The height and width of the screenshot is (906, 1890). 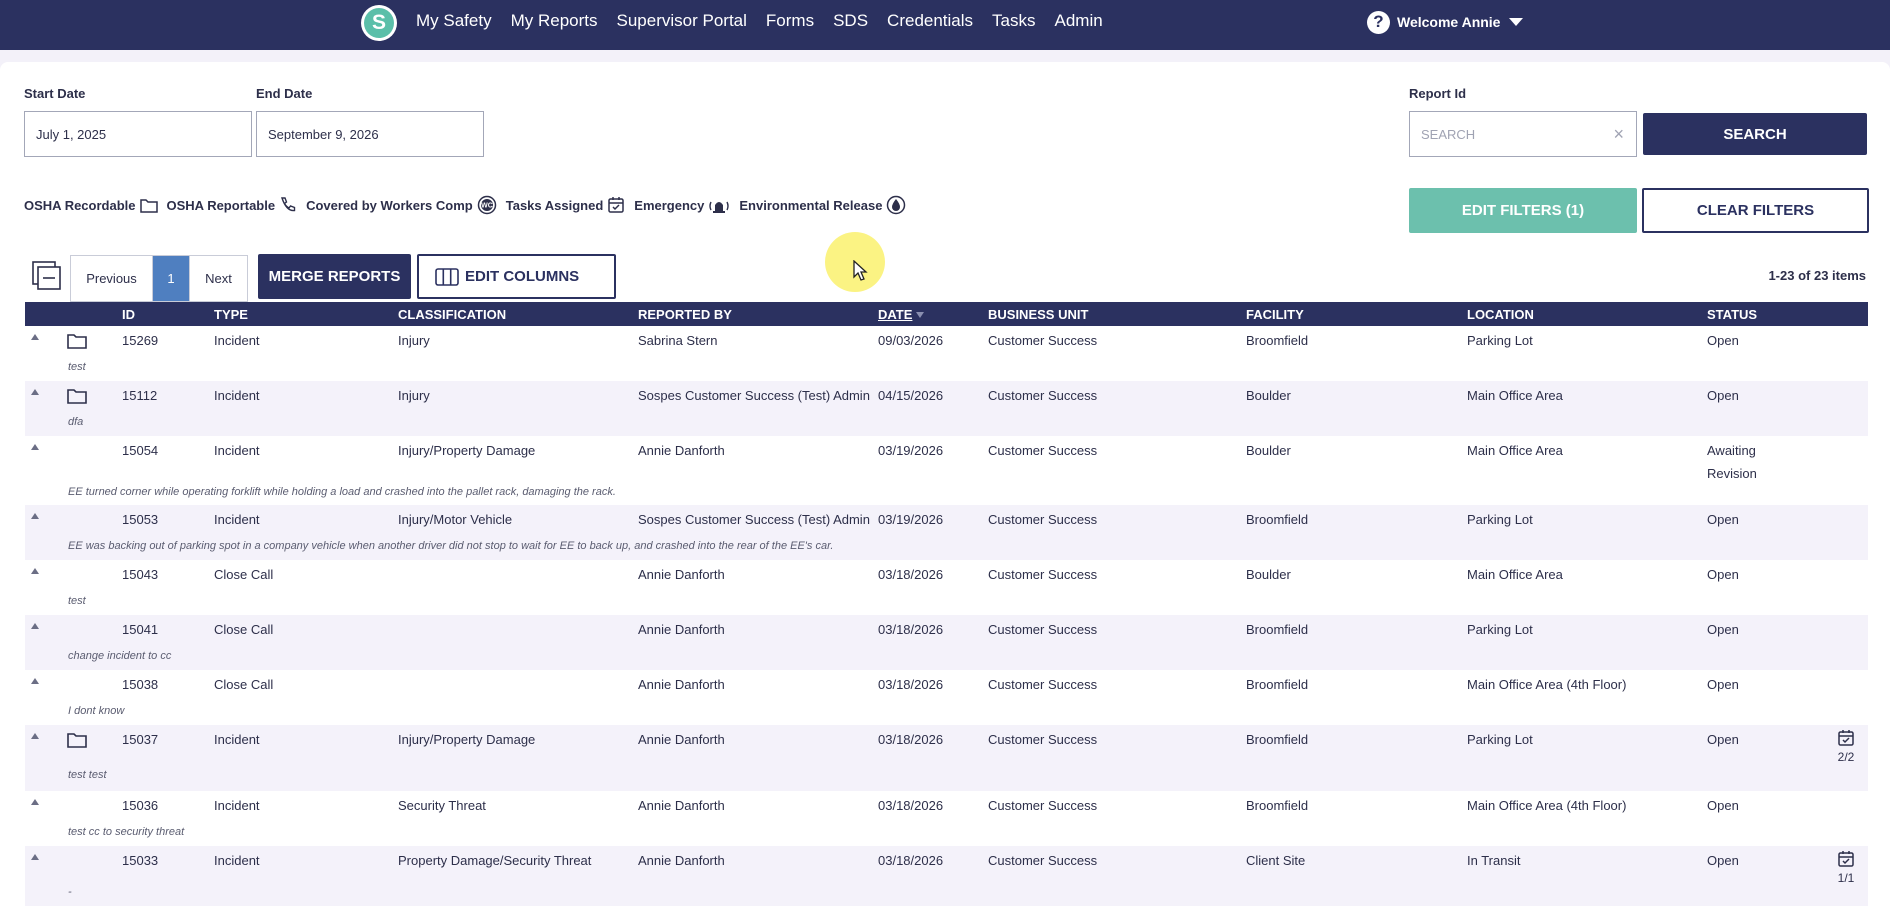 What do you see at coordinates (140, 629) in the screenshot?
I see `cell-id: 15041` at bounding box center [140, 629].